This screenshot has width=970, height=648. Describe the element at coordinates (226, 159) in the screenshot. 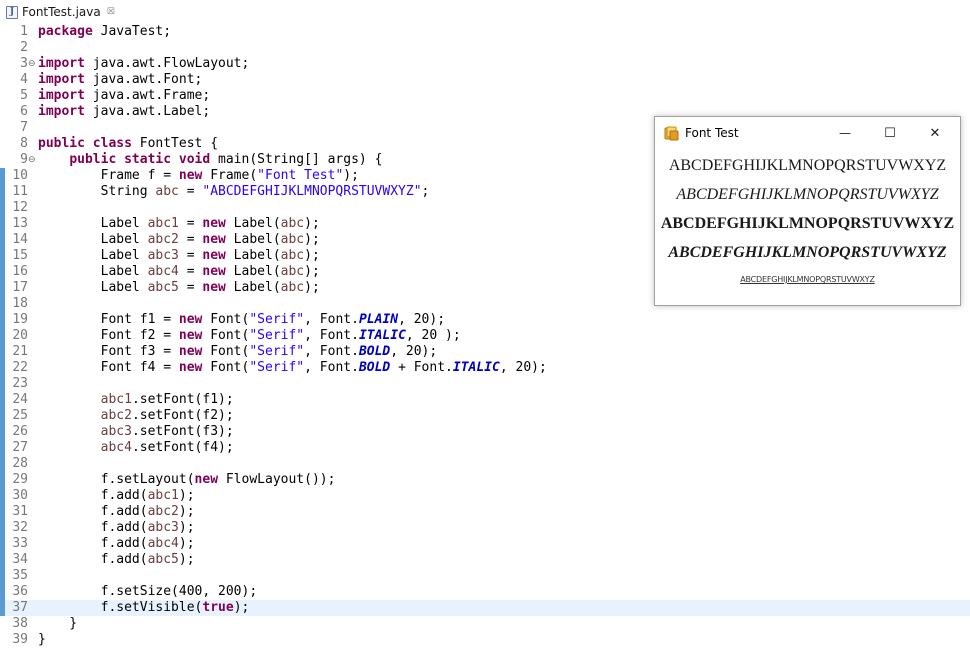

I see `code-text: public static void main(String[] args) {` at that location.